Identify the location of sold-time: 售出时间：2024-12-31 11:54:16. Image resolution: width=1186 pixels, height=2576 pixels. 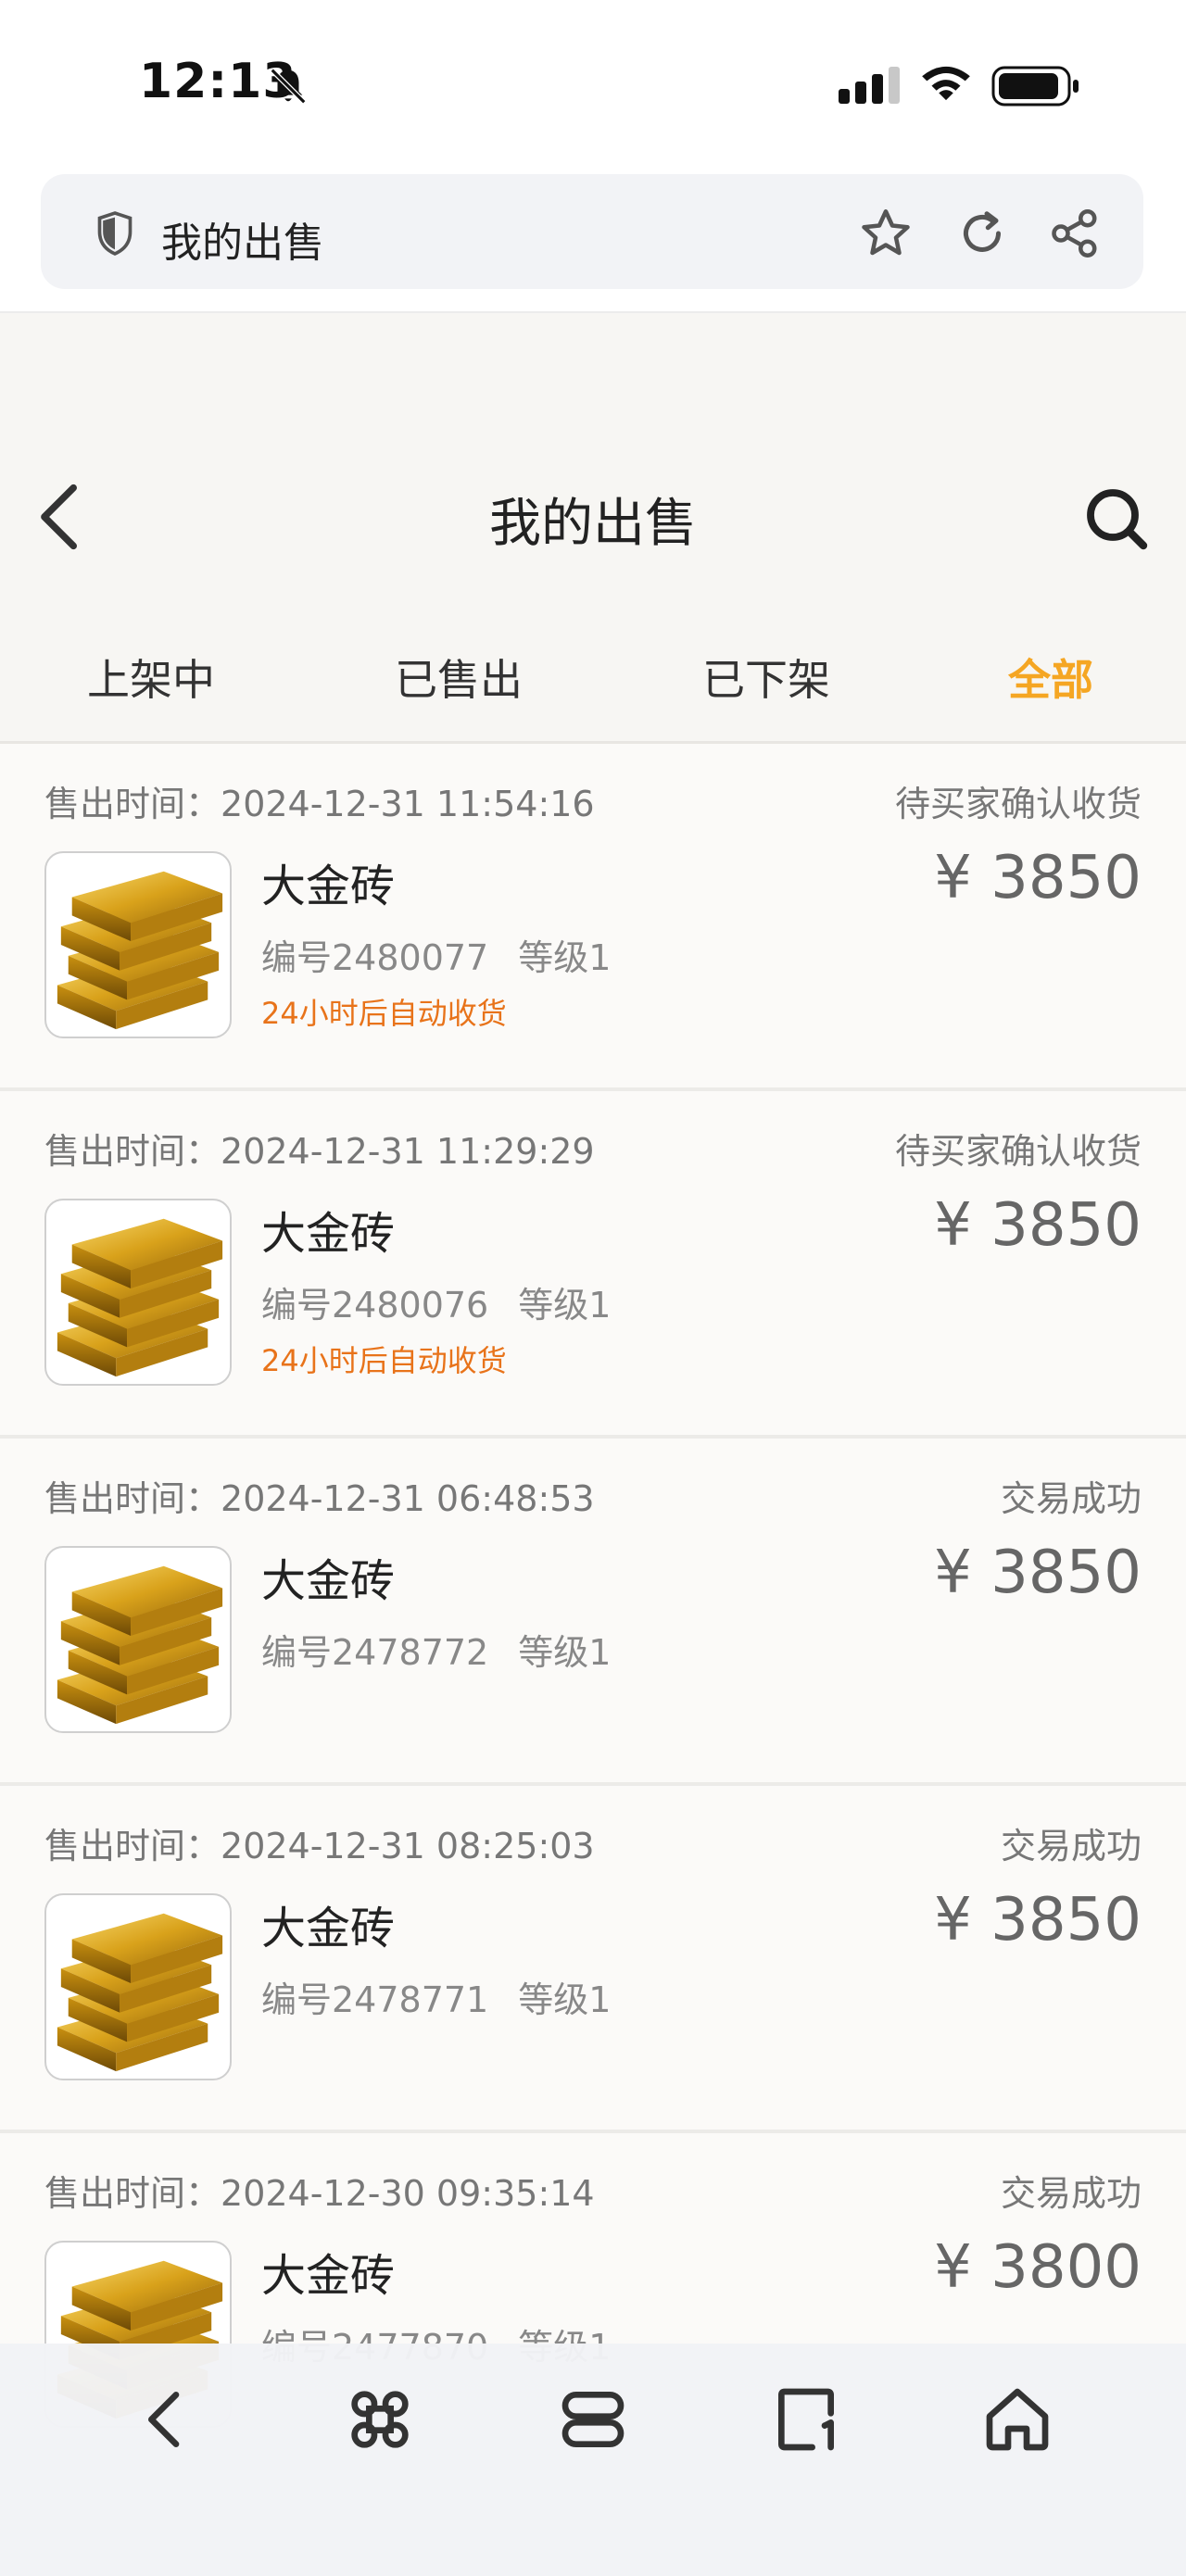
(319, 804).